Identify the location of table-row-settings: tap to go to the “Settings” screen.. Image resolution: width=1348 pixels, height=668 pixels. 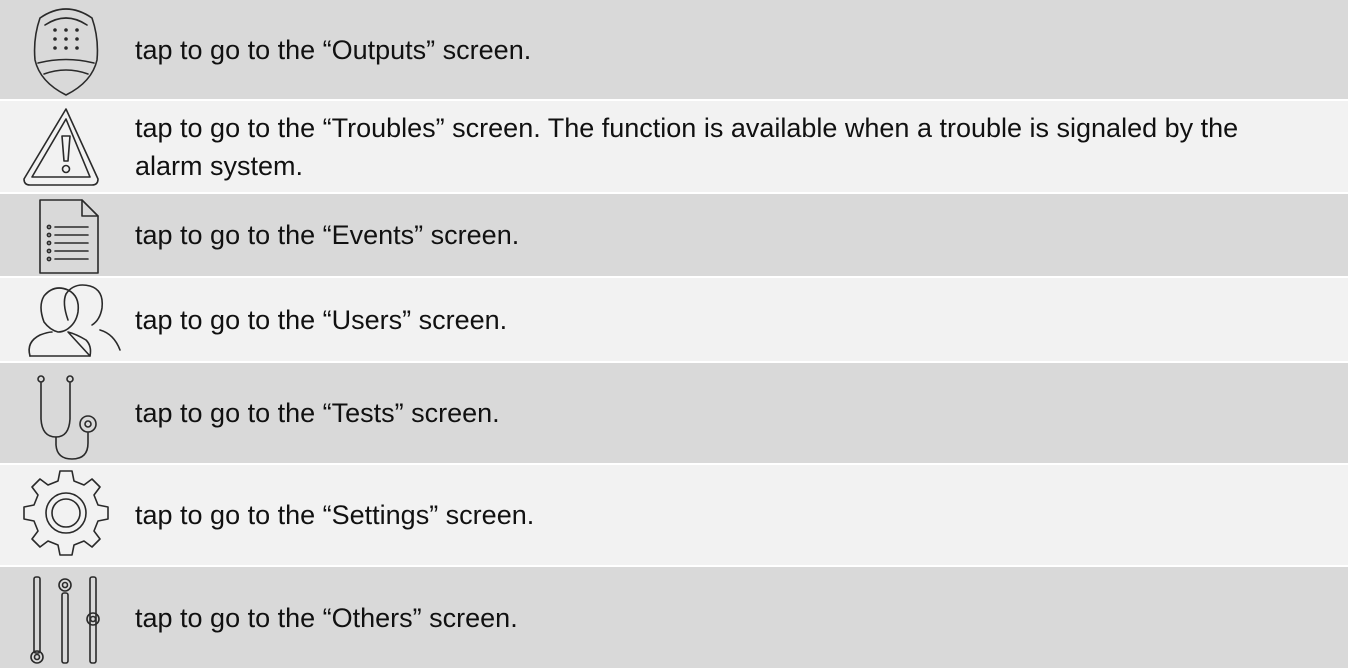
(674, 515).